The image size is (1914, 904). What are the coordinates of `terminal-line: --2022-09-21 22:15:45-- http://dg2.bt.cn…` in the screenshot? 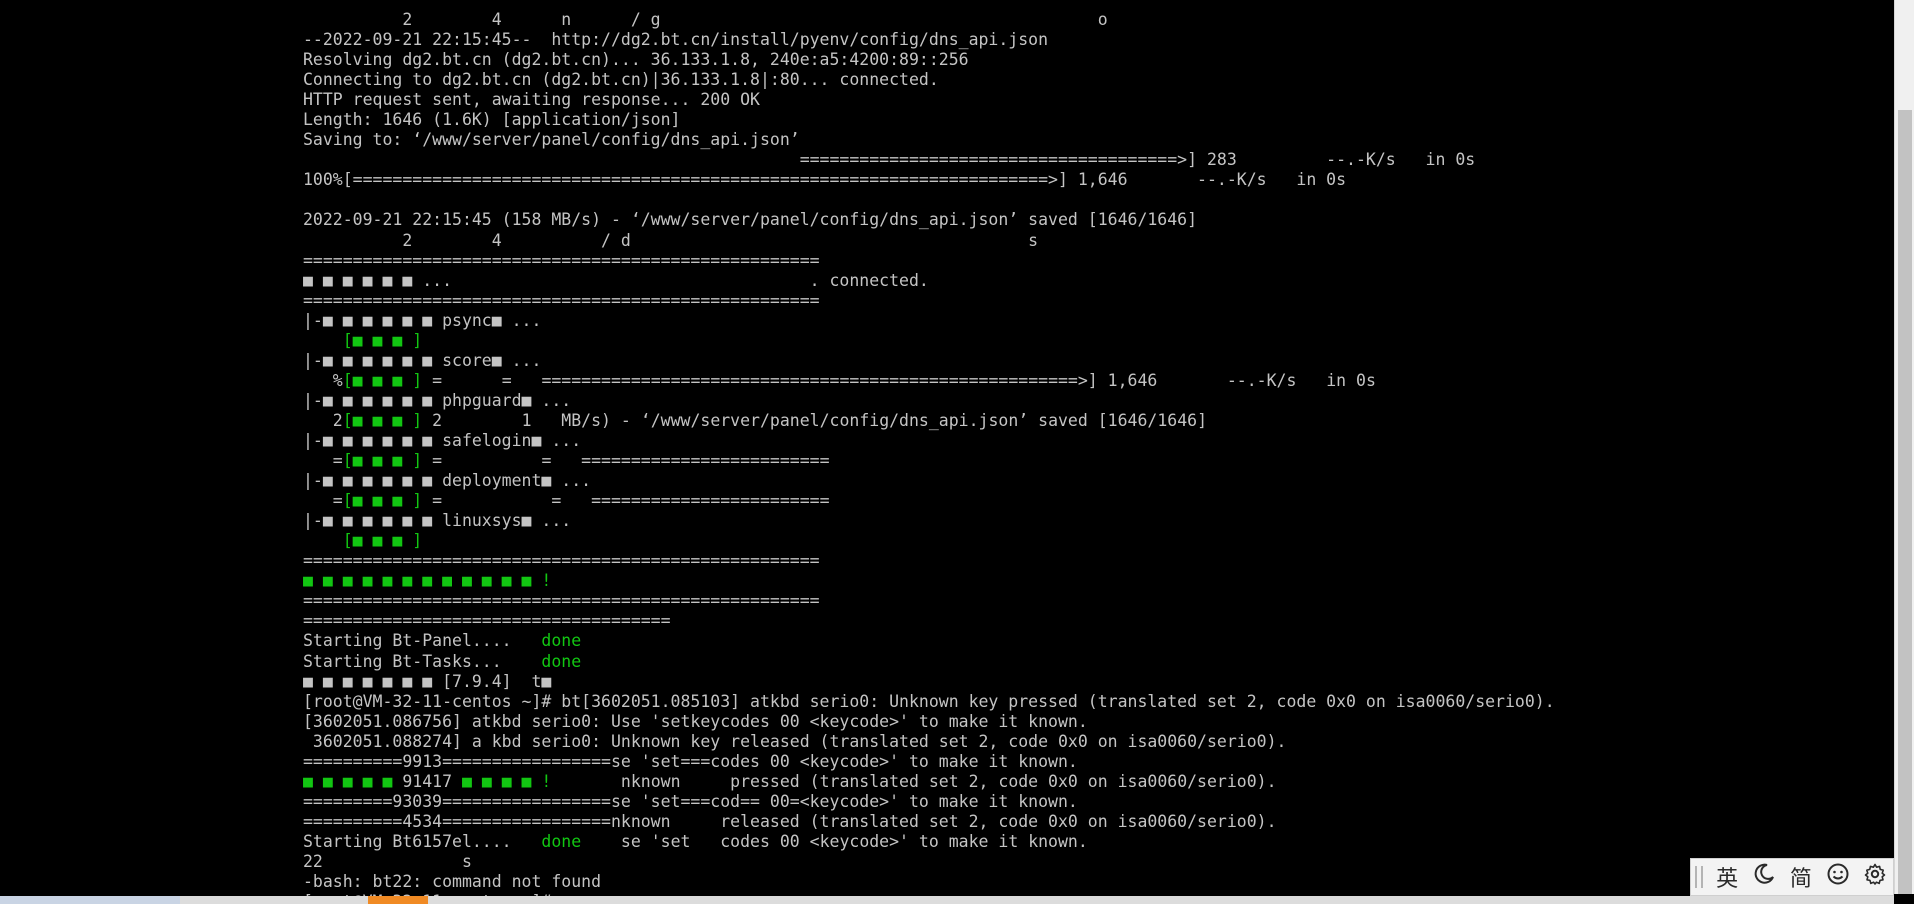 It's located at (929, 40).